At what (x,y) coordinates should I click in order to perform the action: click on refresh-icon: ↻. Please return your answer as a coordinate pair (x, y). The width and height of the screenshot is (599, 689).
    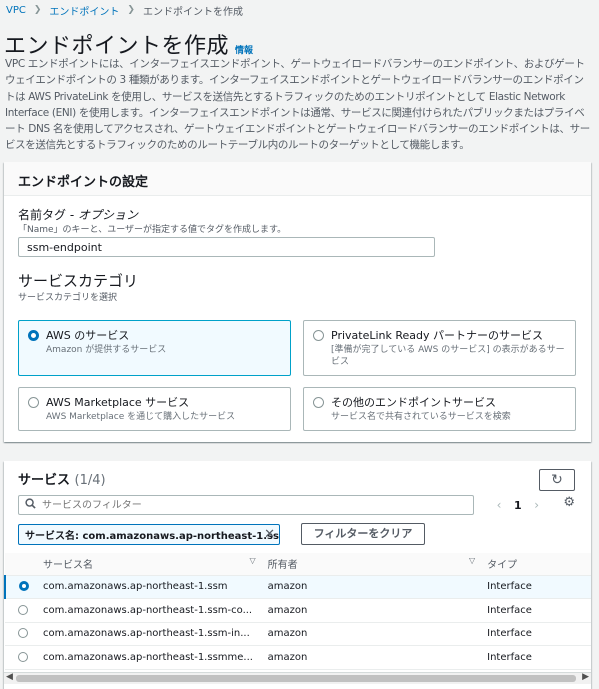
    Looking at the image, I should click on (557, 480).